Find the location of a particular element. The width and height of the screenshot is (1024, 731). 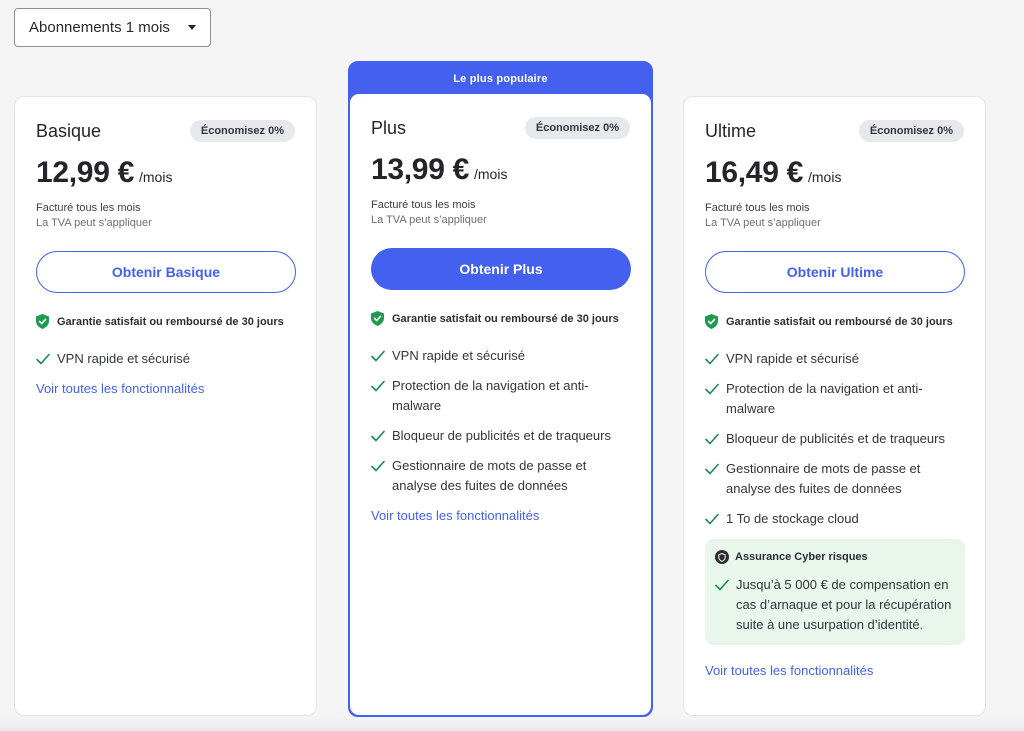

plan-price: 16,49 € is located at coordinates (754, 172).